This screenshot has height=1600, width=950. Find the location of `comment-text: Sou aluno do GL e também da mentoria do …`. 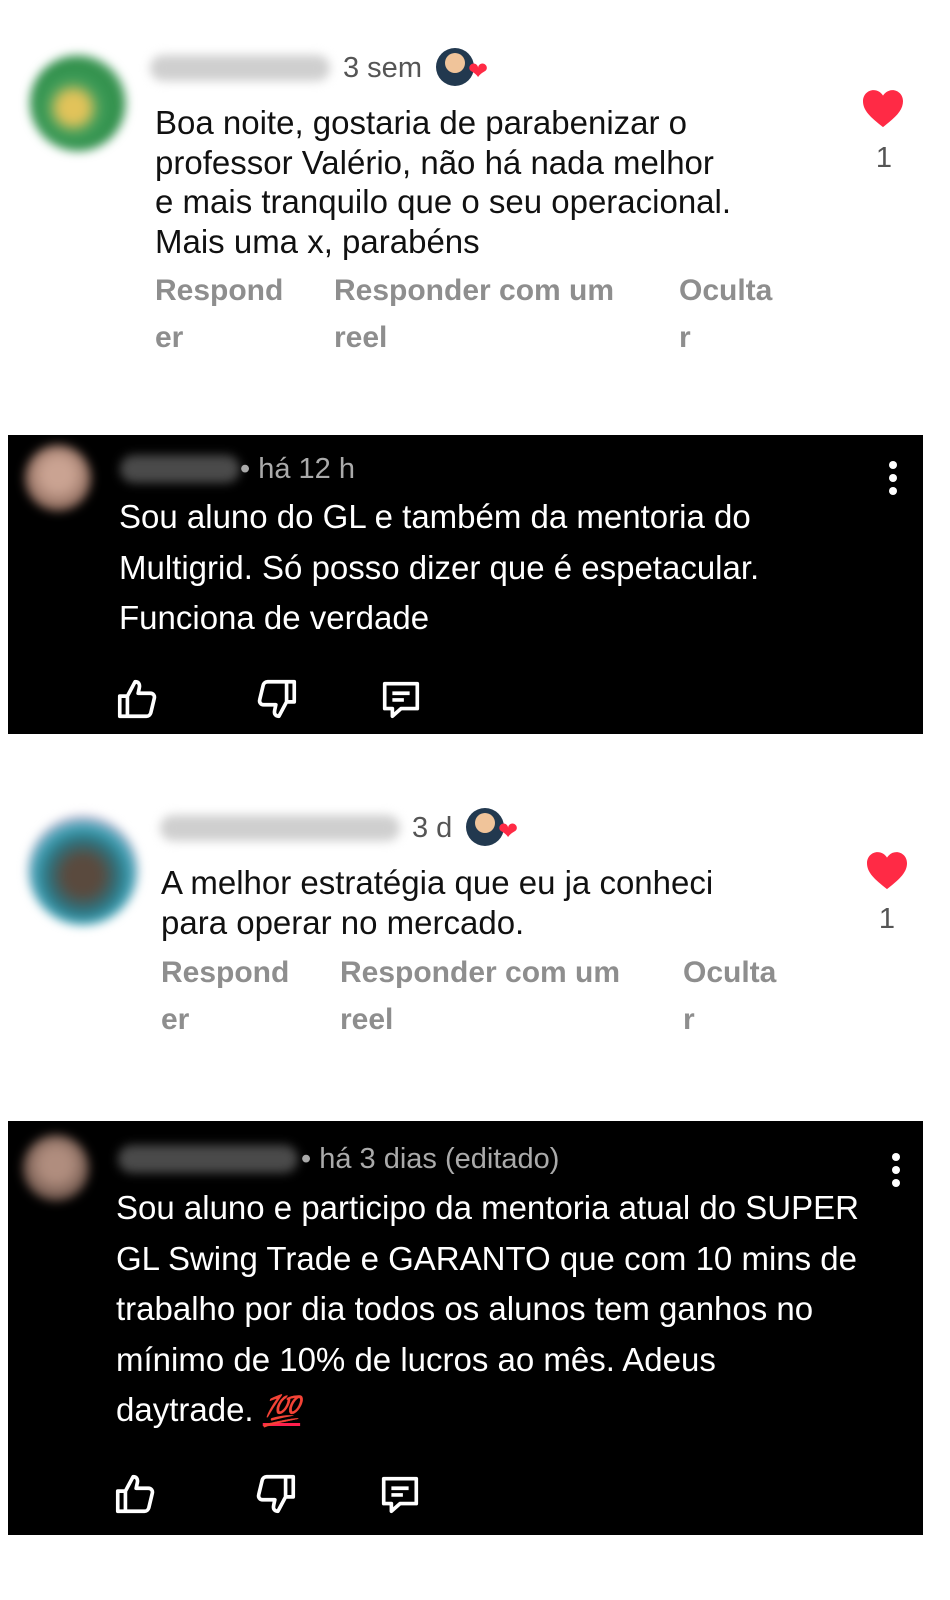

comment-text: Sou aluno do GL e também da mentoria do … is located at coordinates (439, 567).